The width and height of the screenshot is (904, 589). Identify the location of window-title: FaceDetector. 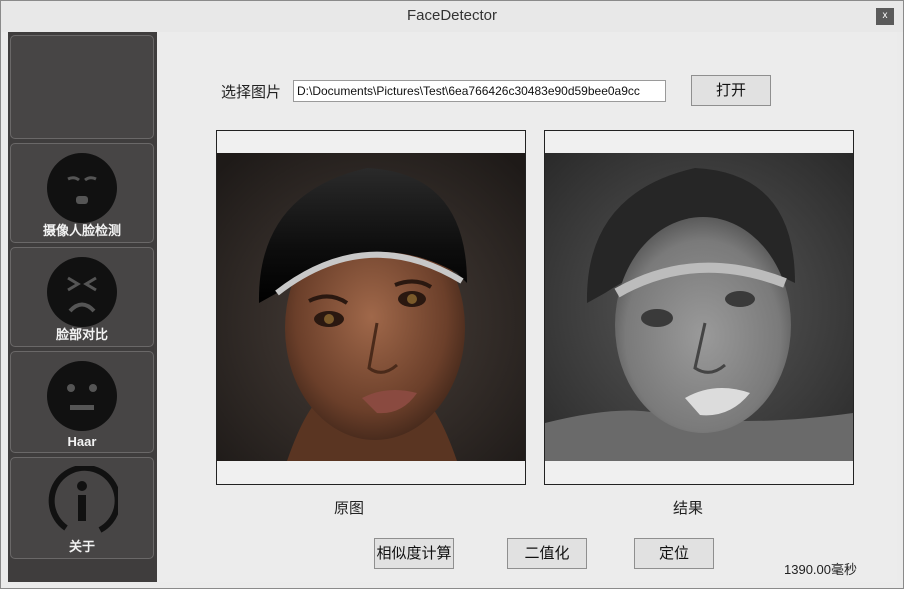
(452, 15).